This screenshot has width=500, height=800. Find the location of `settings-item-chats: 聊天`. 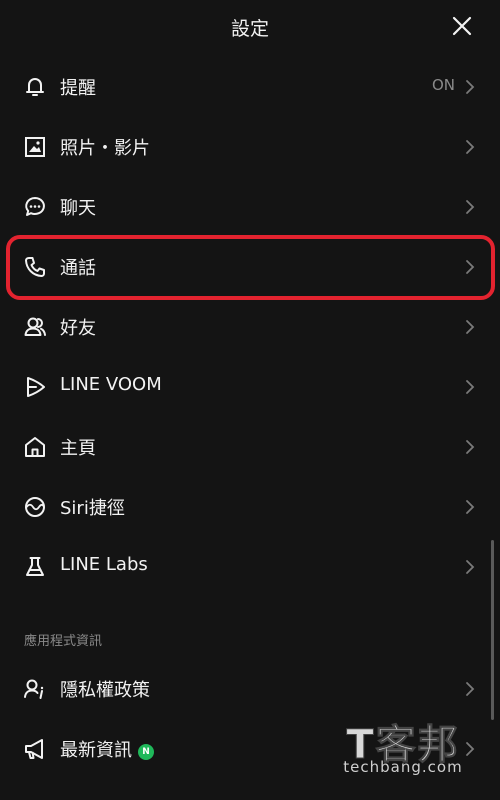

settings-item-chats: 聊天 is located at coordinates (250, 207).